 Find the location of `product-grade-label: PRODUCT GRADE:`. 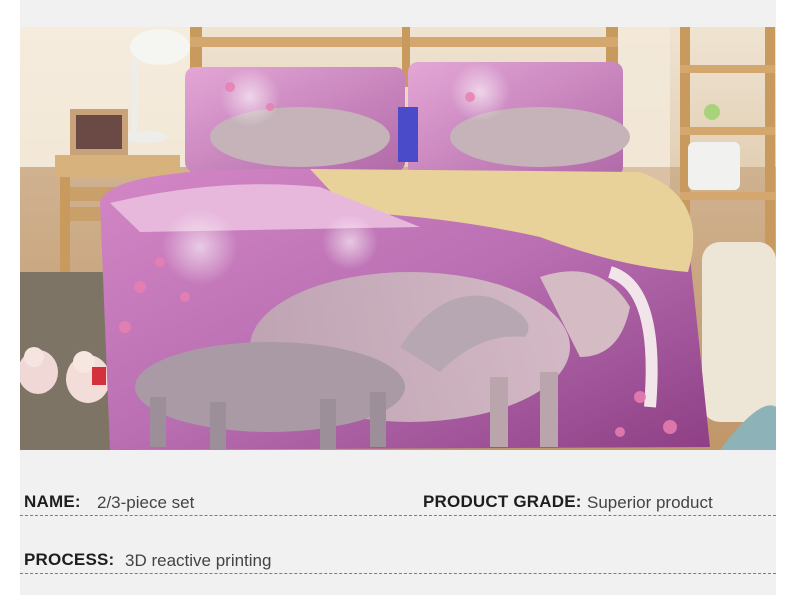

product-grade-label: PRODUCT GRADE: is located at coordinates (502, 501).